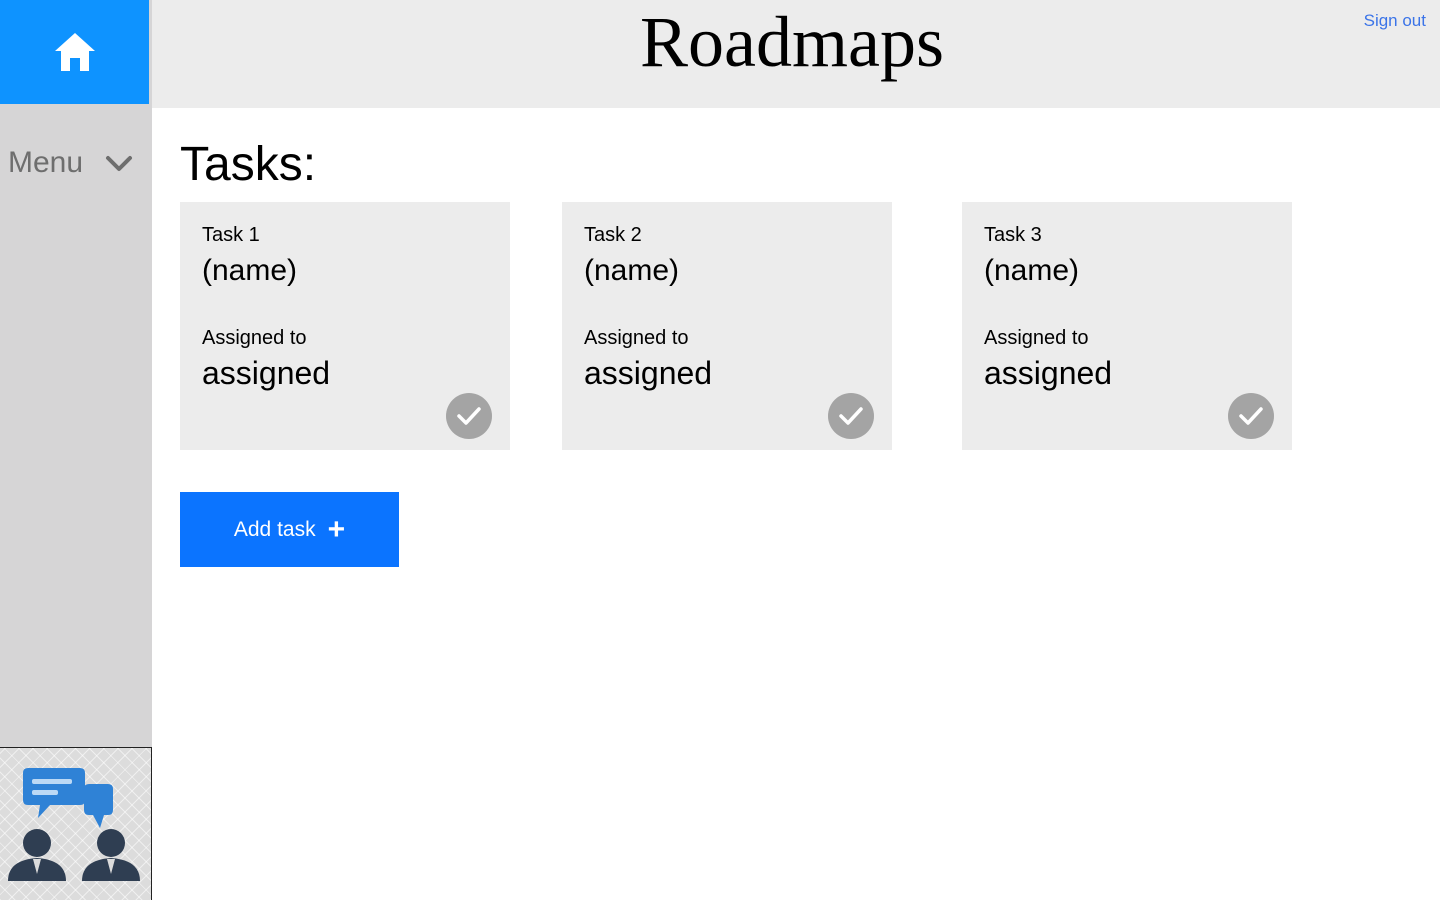  What do you see at coordinates (613, 235) in the screenshot?
I see `task-title: Task 2` at bounding box center [613, 235].